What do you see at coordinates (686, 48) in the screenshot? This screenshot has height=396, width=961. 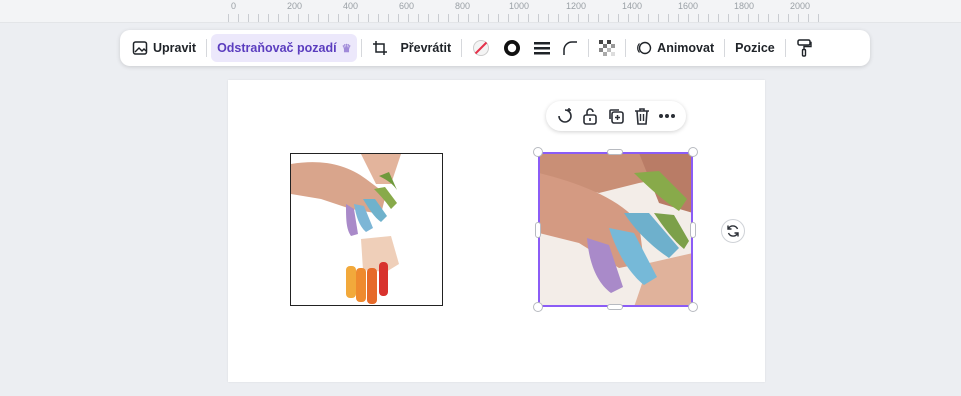 I see `animate-label: Animovat` at bounding box center [686, 48].